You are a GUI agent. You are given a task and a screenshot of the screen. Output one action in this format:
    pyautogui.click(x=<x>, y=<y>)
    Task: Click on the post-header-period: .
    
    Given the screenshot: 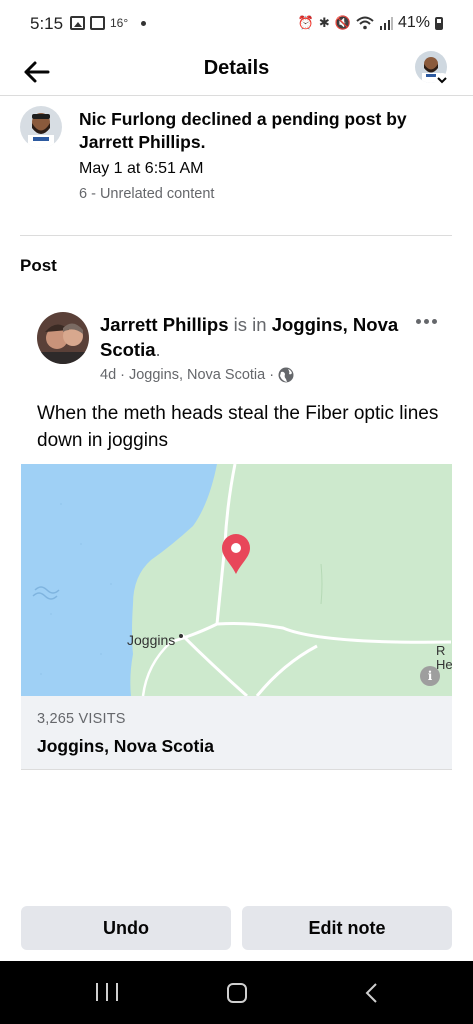 What is the action you would take?
    pyautogui.click(x=158, y=349)
    